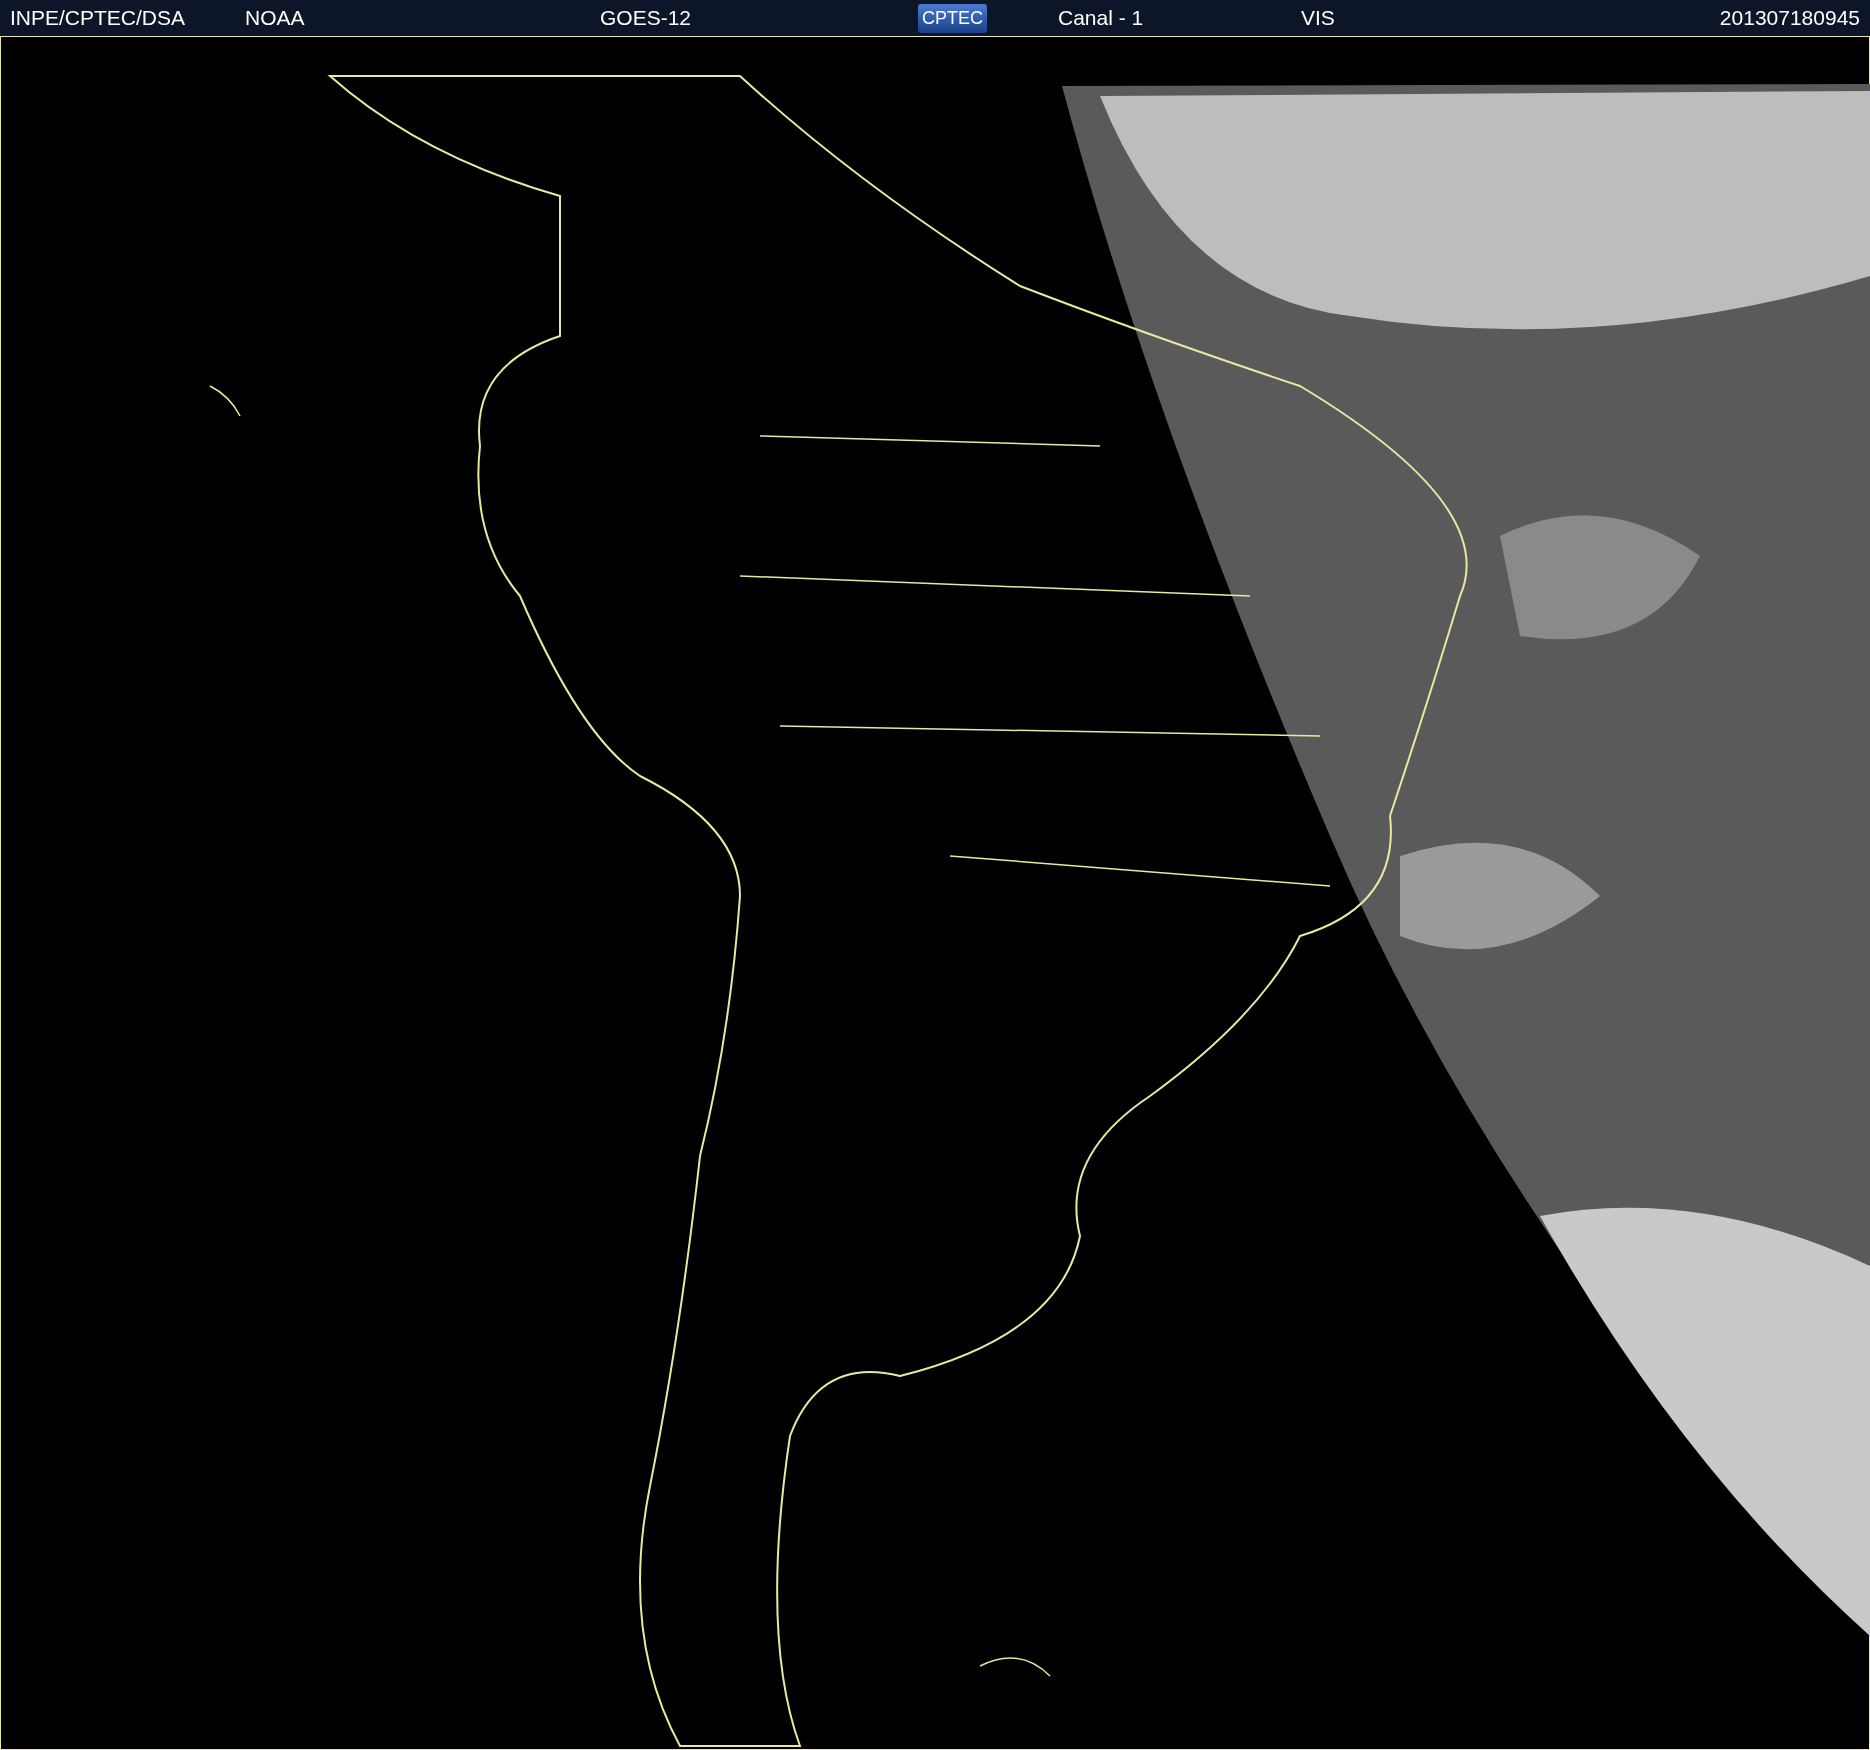 This screenshot has width=1870, height=1750. What do you see at coordinates (98, 18) in the screenshot?
I see `header-label: INPE/CPTEC/DSA` at bounding box center [98, 18].